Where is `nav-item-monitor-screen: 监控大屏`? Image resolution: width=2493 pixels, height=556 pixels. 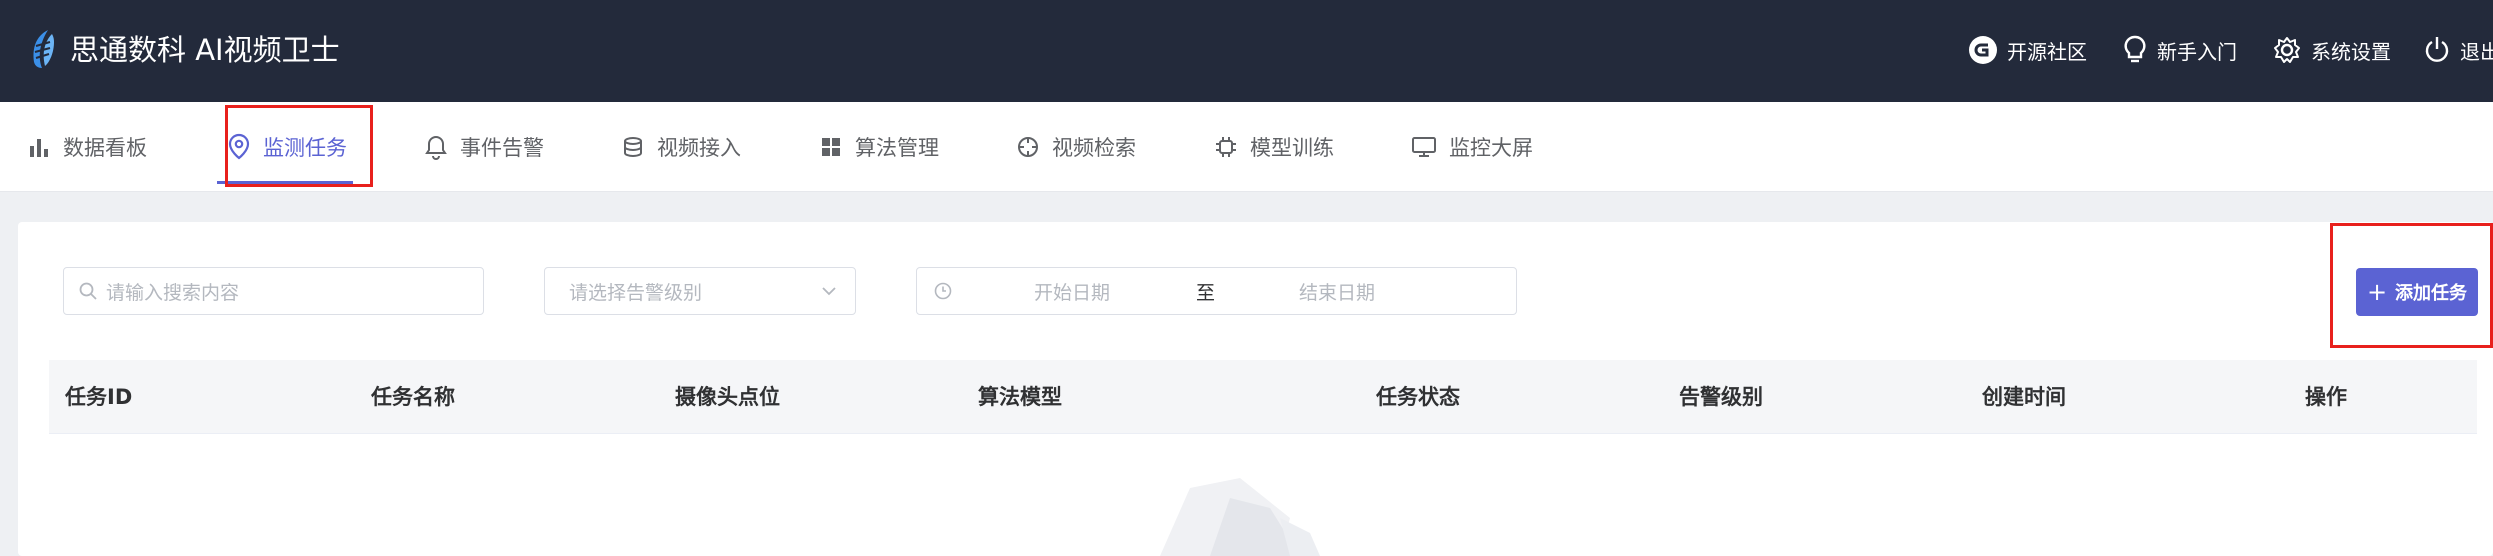 nav-item-monitor-screen: 监控大屏 is located at coordinates (1472, 147).